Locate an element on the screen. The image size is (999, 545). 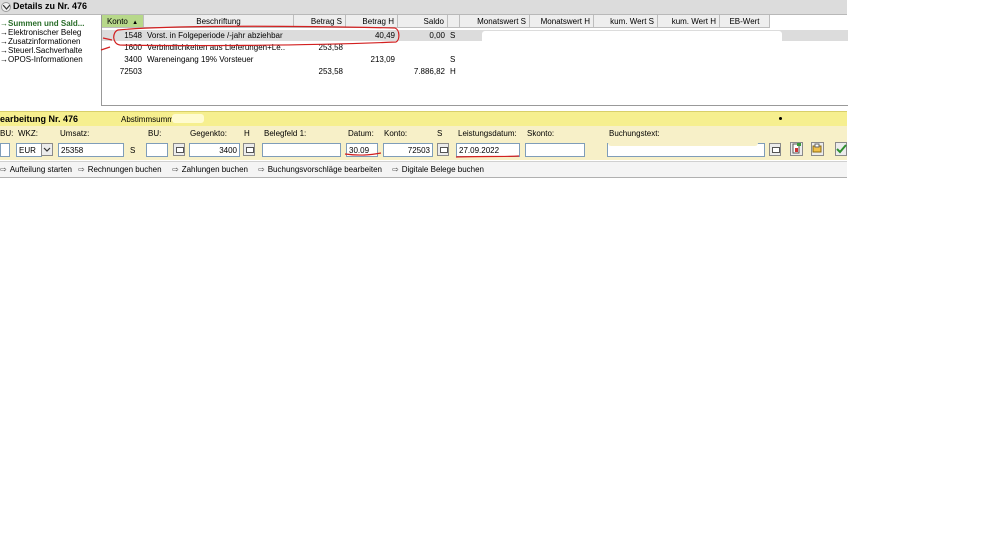
belegfeld-input is located at coordinates (301, 150).